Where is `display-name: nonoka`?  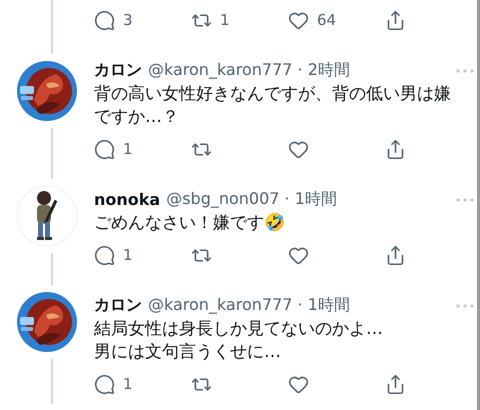 display-name: nonoka is located at coordinates (127, 199).